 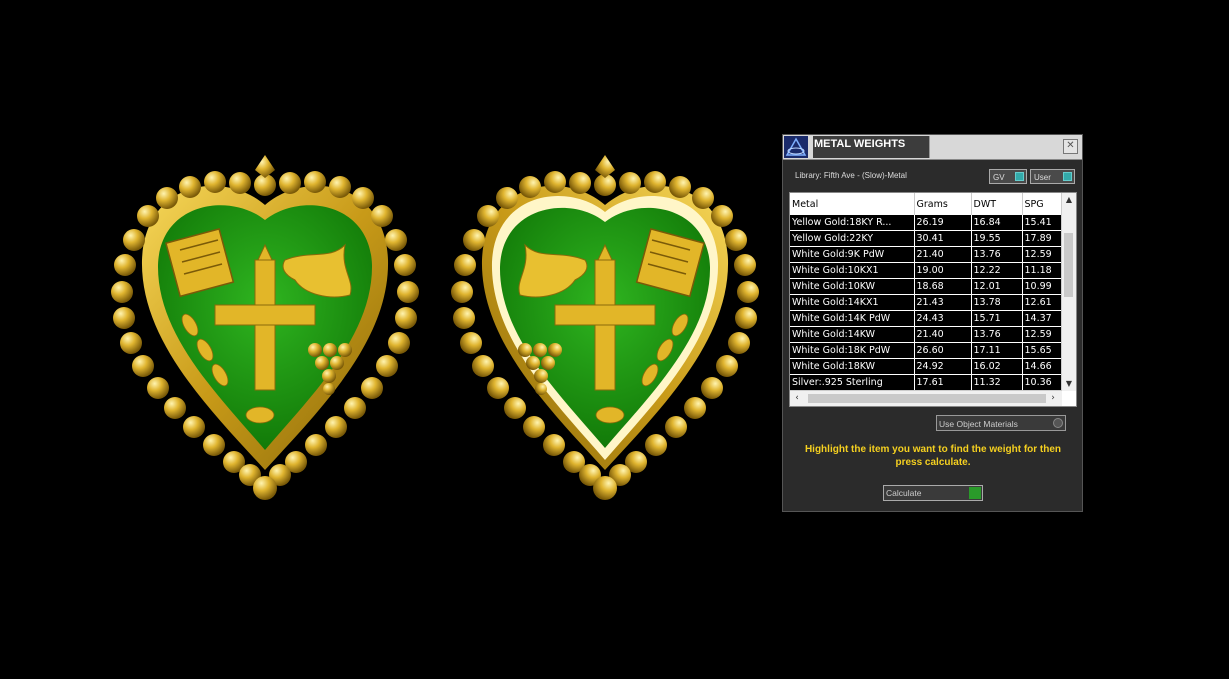 I want to click on table-row: Yellow Gold:18KY R... 26.19 16.84 15.41, so click(x=926, y=223).